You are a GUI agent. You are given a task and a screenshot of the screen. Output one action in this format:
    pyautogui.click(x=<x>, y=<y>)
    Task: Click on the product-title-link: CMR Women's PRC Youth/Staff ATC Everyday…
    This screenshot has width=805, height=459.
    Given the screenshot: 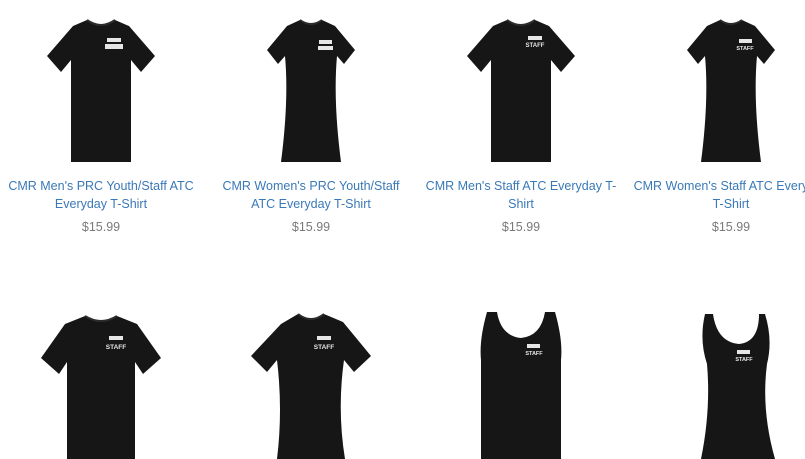 What is the action you would take?
    pyautogui.click(x=311, y=195)
    